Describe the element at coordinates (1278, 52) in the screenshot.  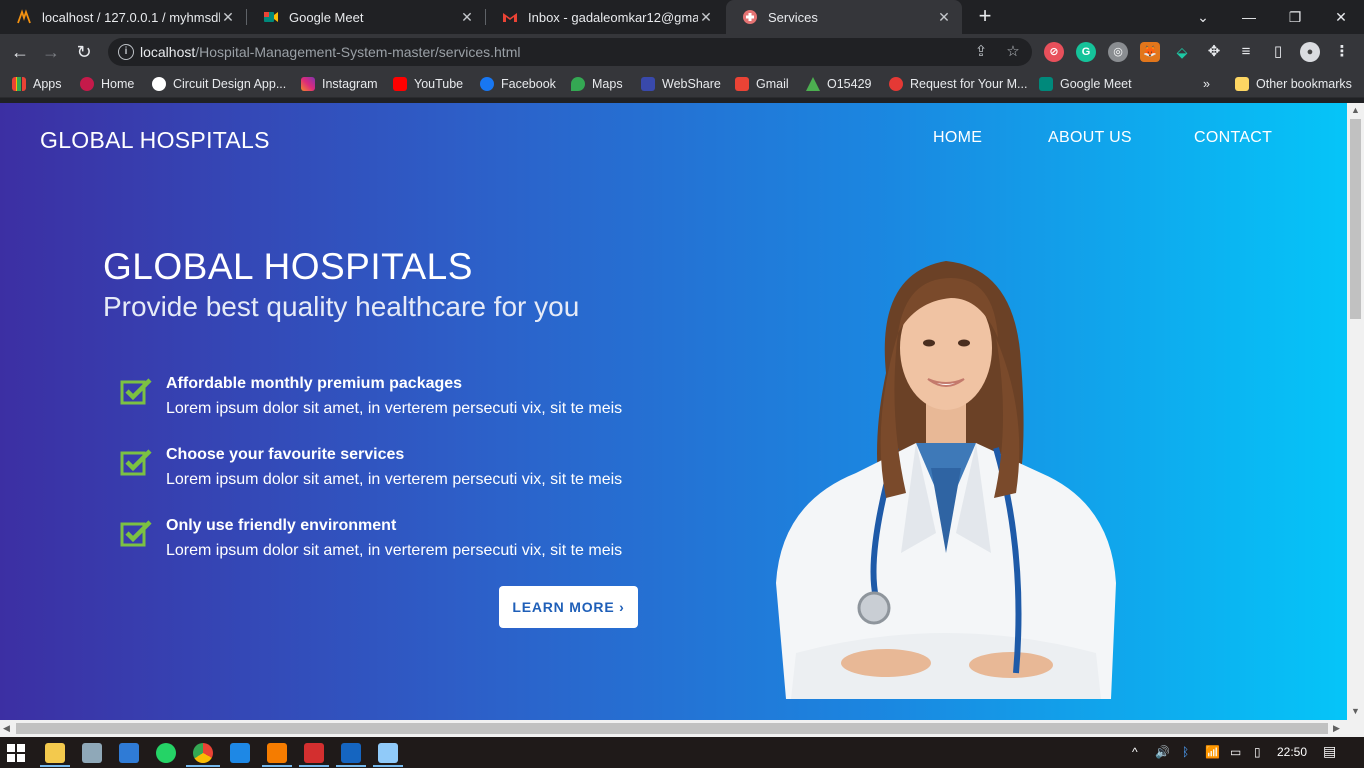
I see `side-panel-icon: ▯` at that location.